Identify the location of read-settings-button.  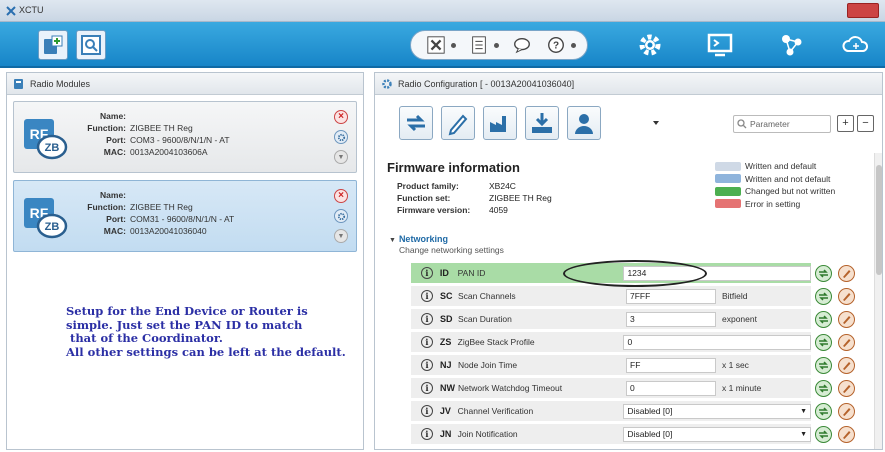
(416, 123).